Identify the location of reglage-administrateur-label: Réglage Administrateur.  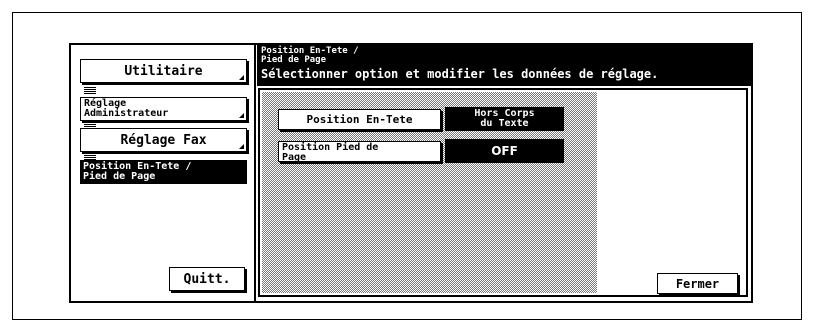
(126, 108).